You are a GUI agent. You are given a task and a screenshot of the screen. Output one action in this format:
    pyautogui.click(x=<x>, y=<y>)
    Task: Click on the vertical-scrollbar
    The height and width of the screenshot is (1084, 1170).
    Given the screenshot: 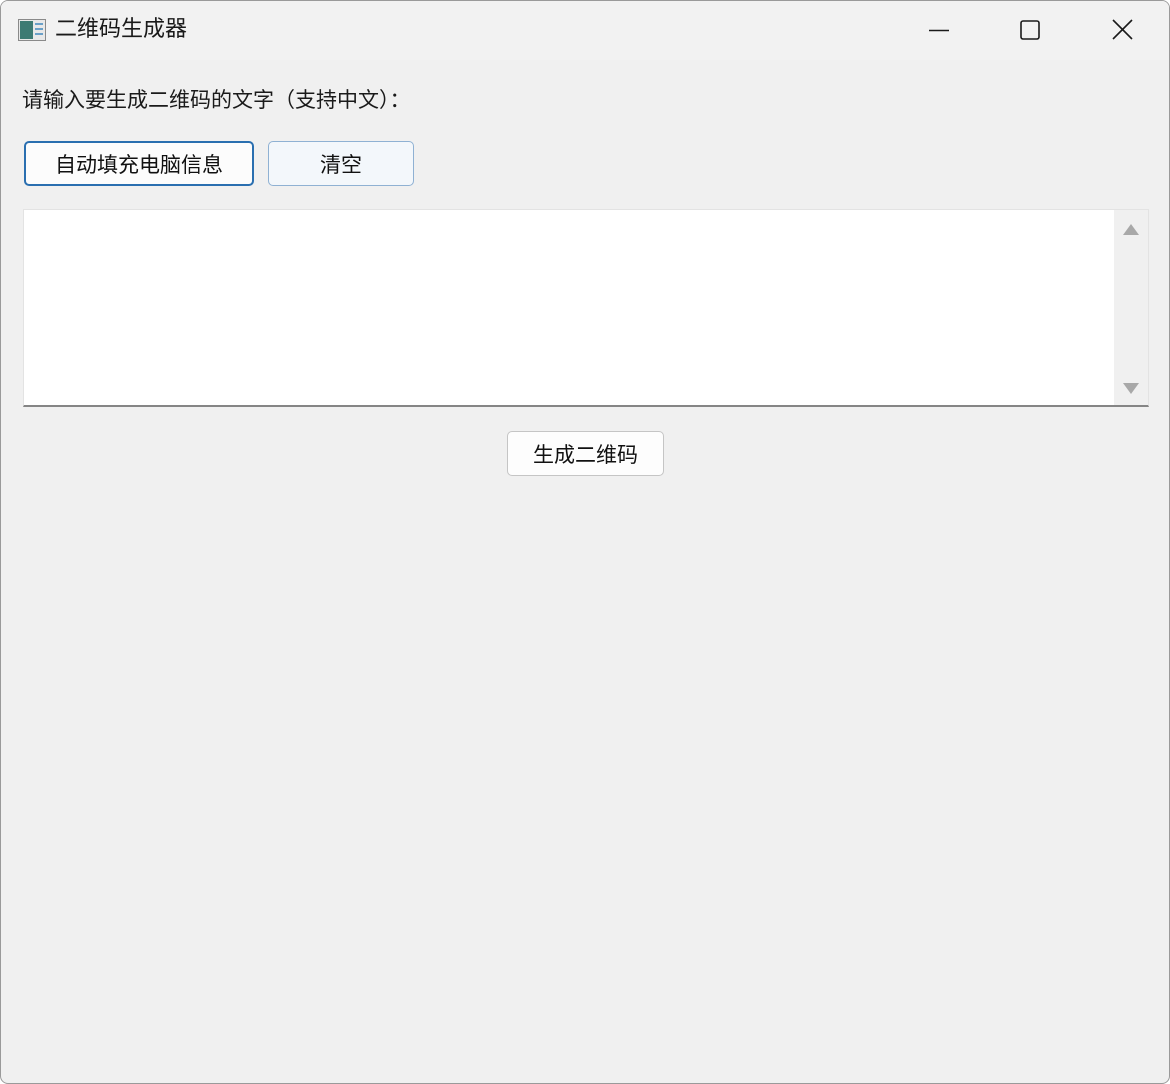 What is the action you would take?
    pyautogui.click(x=1131, y=307)
    